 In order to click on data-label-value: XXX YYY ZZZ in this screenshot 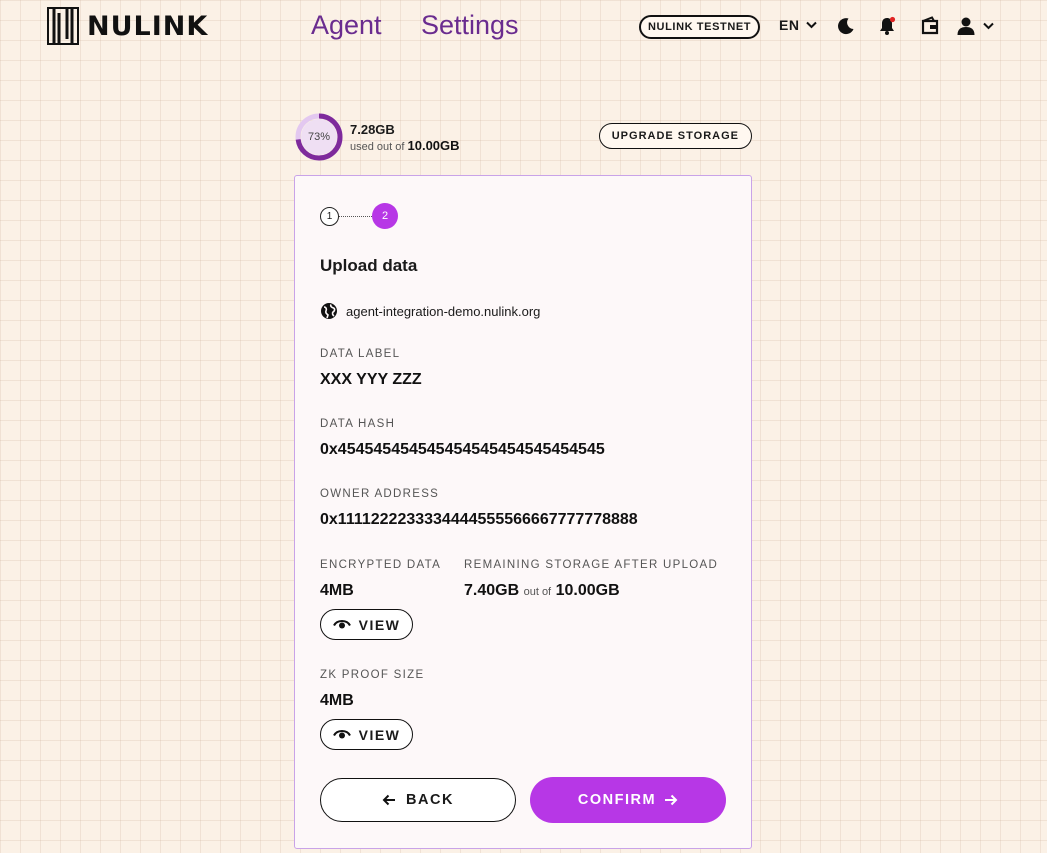, I will do `click(371, 379)`.